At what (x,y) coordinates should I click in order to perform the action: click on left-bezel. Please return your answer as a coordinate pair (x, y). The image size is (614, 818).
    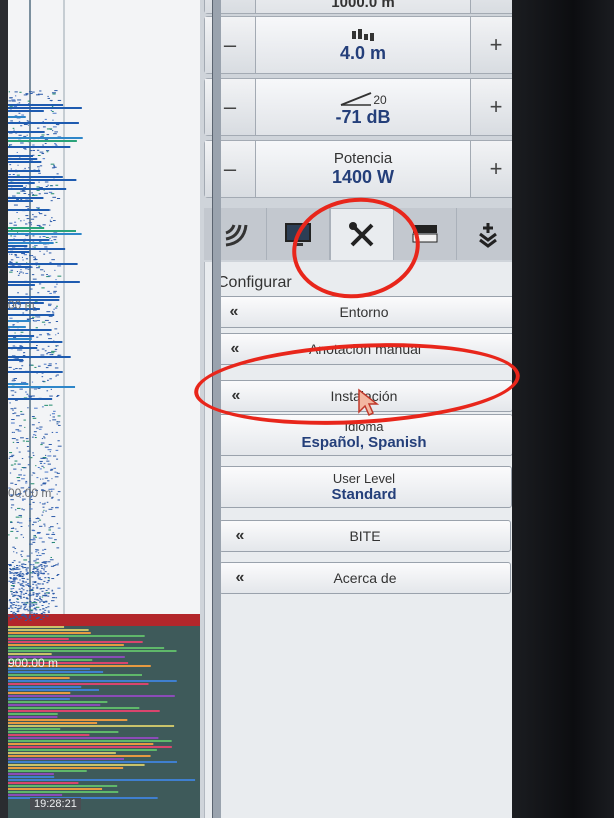
    Looking at the image, I should click on (4, 409).